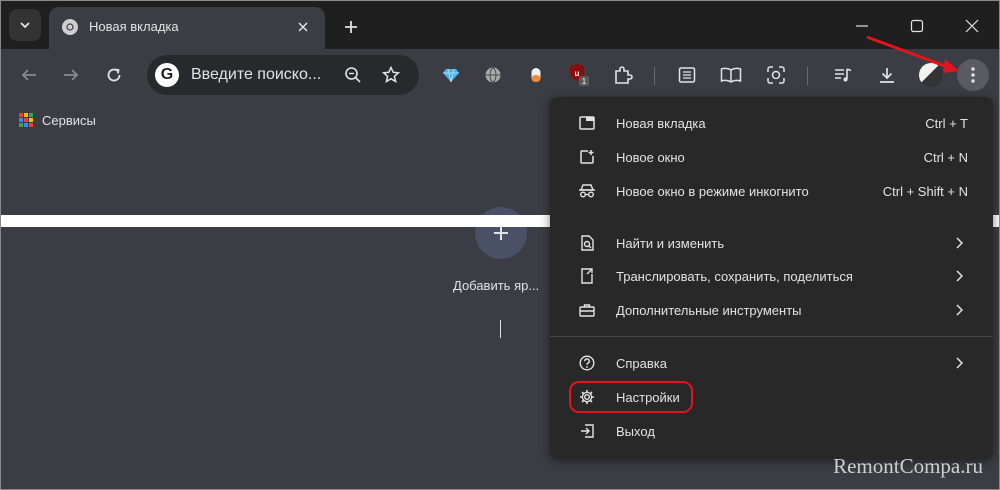 The height and width of the screenshot is (490, 1000). What do you see at coordinates (500, 329) in the screenshot?
I see `text-cursor` at bounding box center [500, 329].